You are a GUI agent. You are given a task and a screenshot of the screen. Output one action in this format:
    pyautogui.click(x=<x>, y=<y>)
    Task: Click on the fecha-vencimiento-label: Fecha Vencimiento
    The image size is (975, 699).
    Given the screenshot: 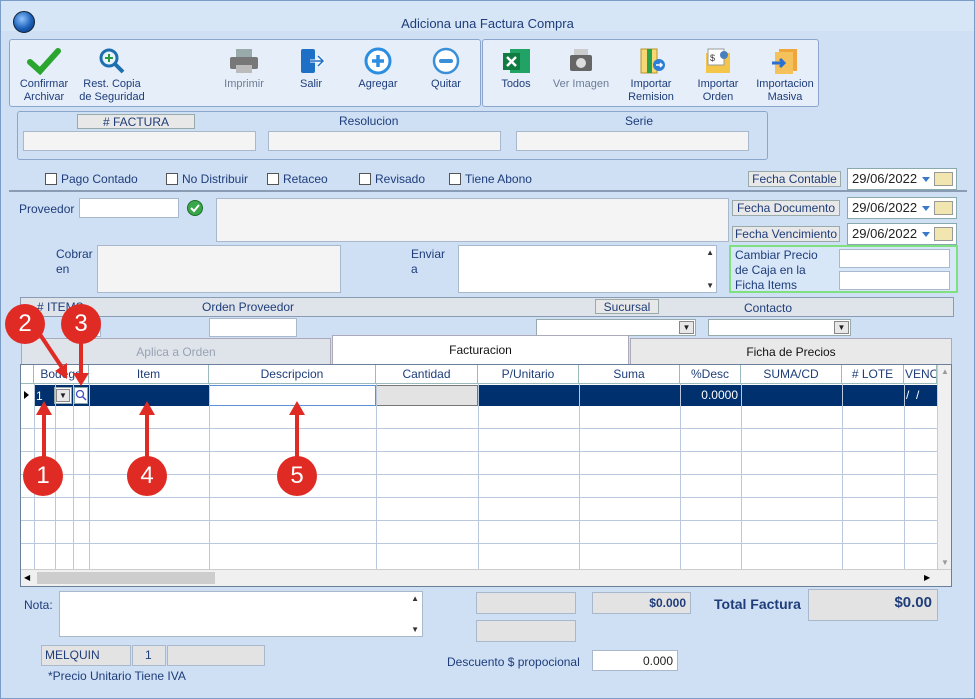 What is the action you would take?
    pyautogui.click(x=786, y=234)
    